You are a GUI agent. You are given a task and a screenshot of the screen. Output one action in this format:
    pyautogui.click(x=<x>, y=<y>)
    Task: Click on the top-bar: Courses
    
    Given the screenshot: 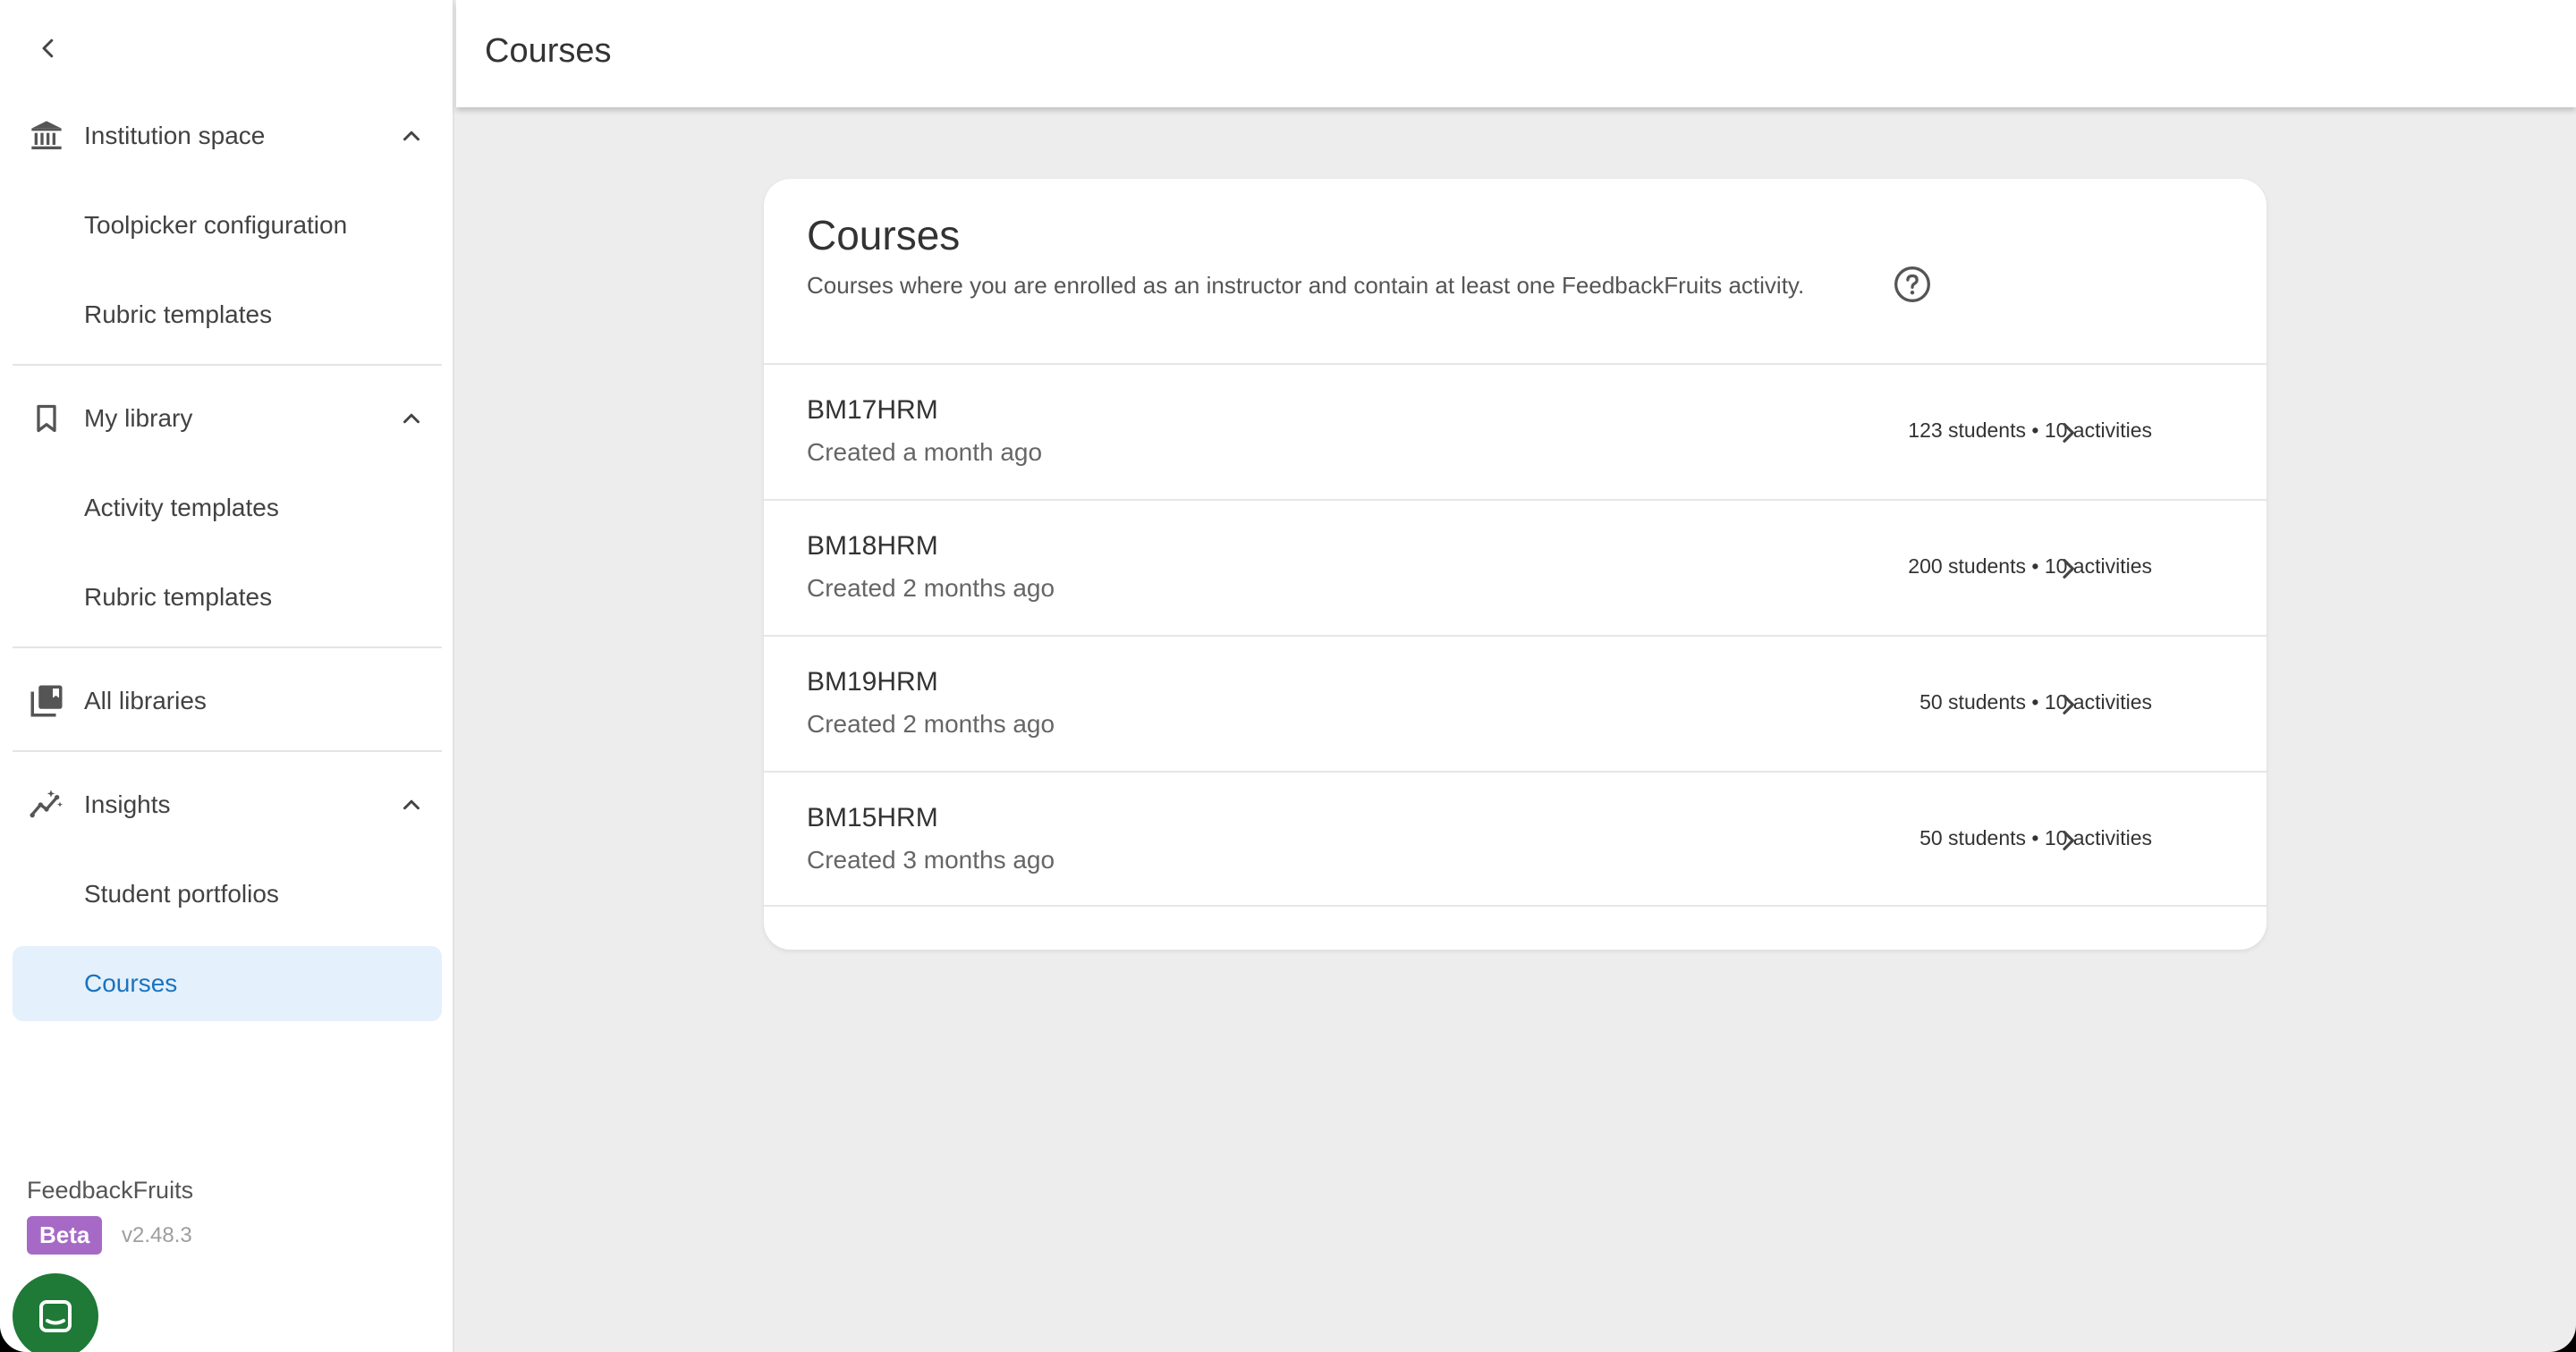 What is the action you would take?
    pyautogui.click(x=1516, y=53)
    